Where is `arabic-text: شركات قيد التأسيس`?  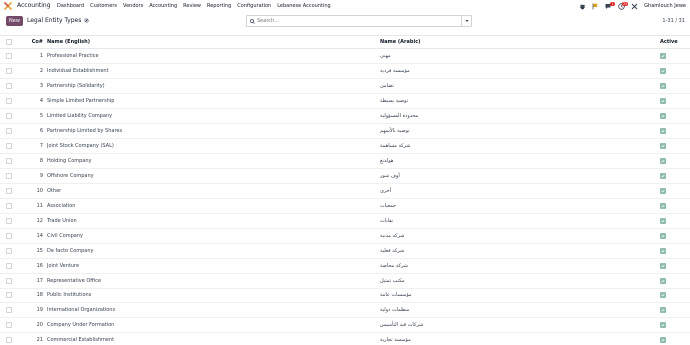
arabic-text: شركات قيد التأسيس is located at coordinates (402, 325).